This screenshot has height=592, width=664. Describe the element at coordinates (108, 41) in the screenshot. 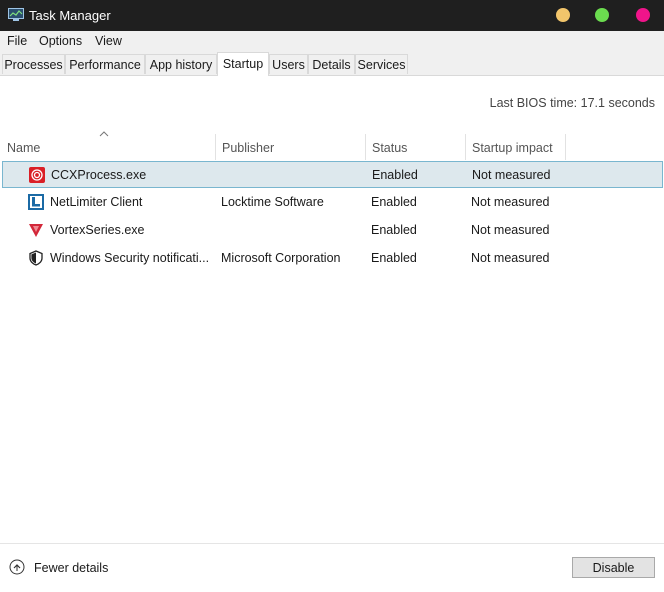

I see `menu-view: View` at that location.